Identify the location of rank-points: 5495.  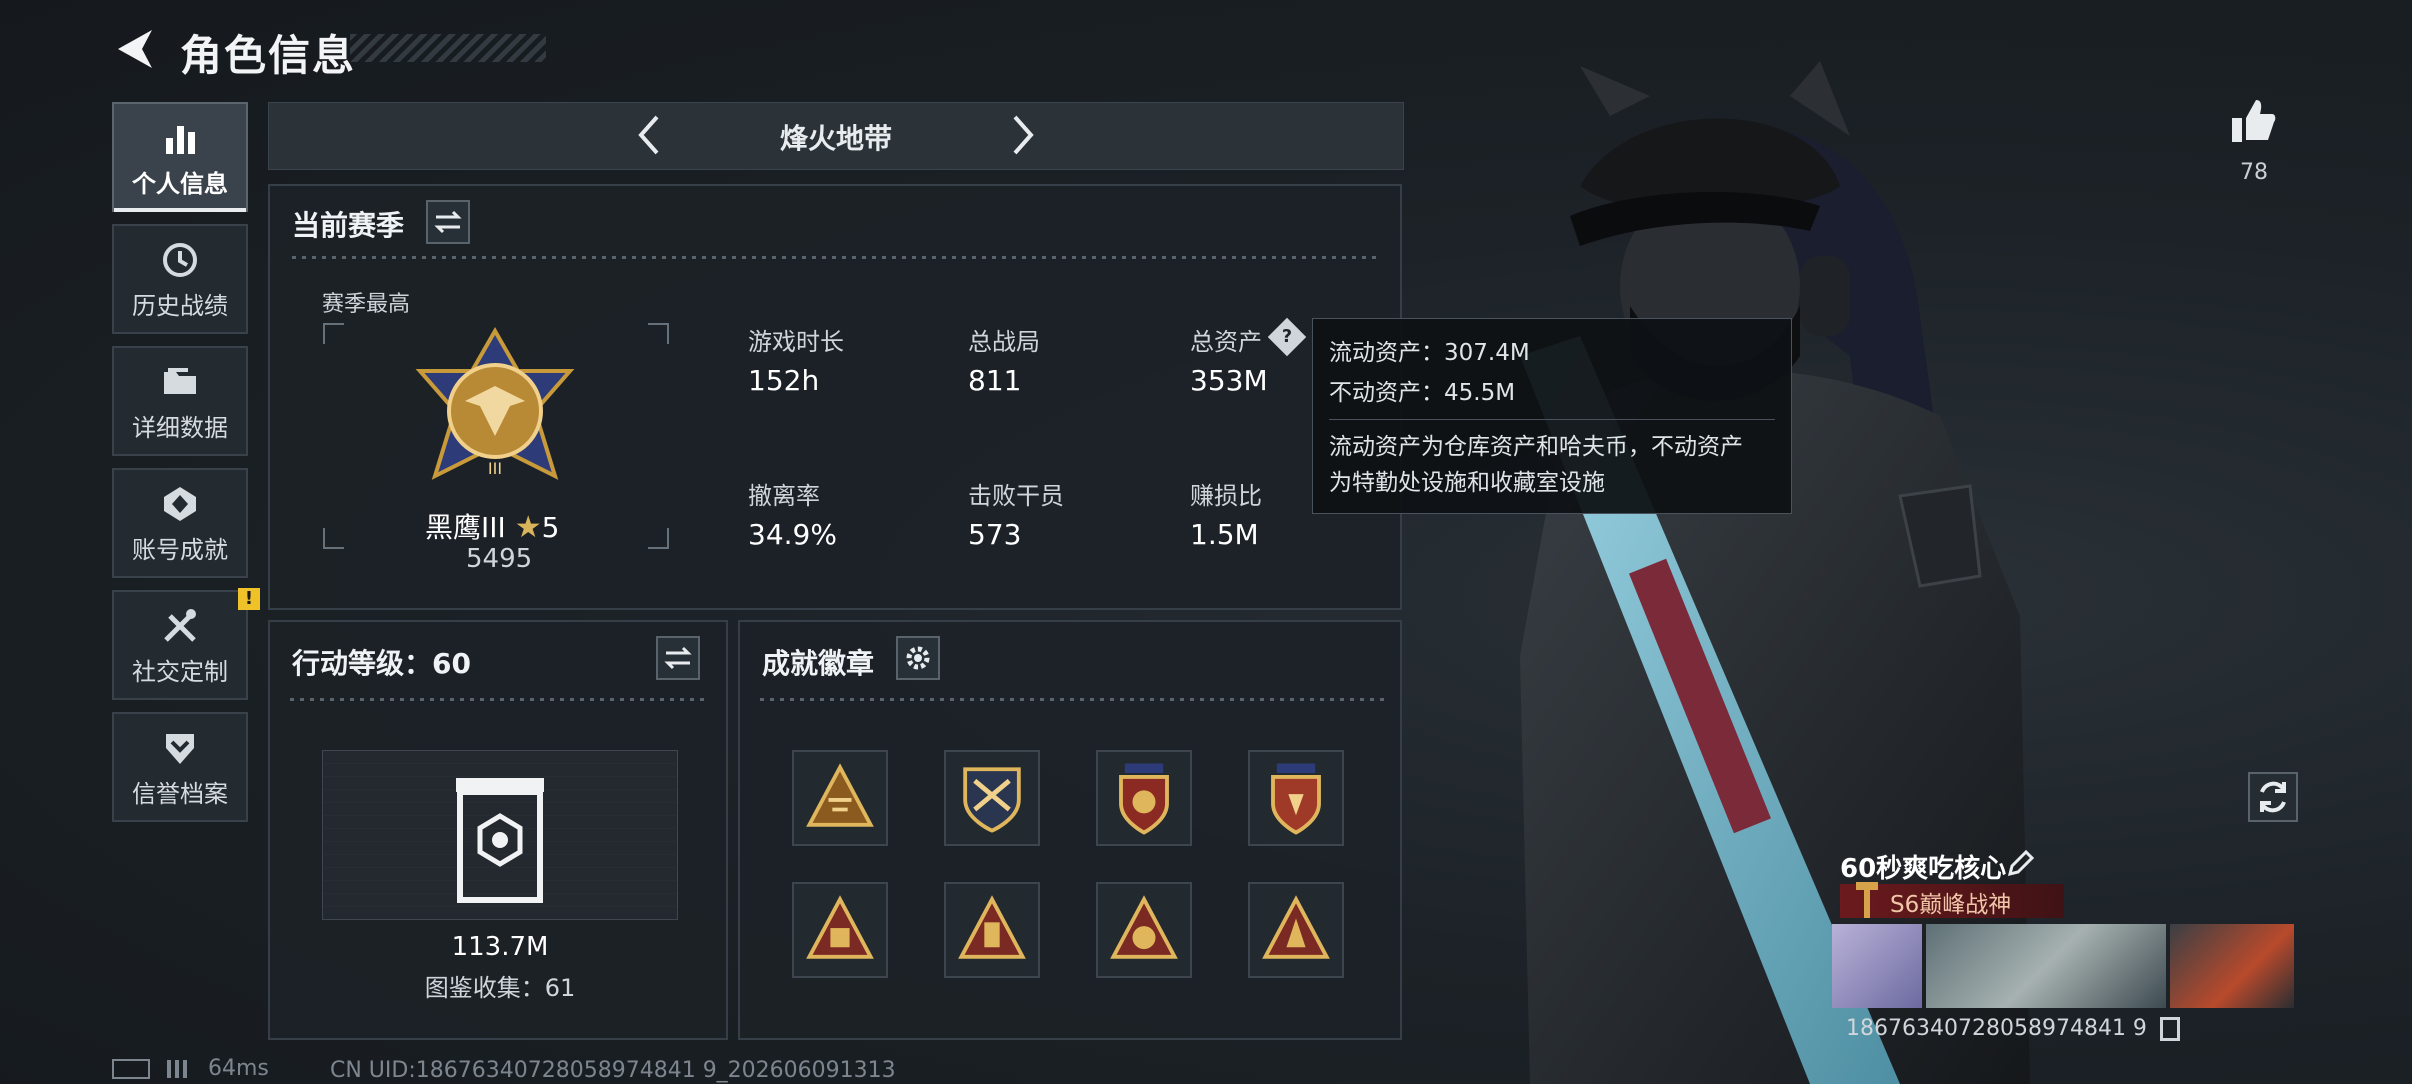
(499, 559).